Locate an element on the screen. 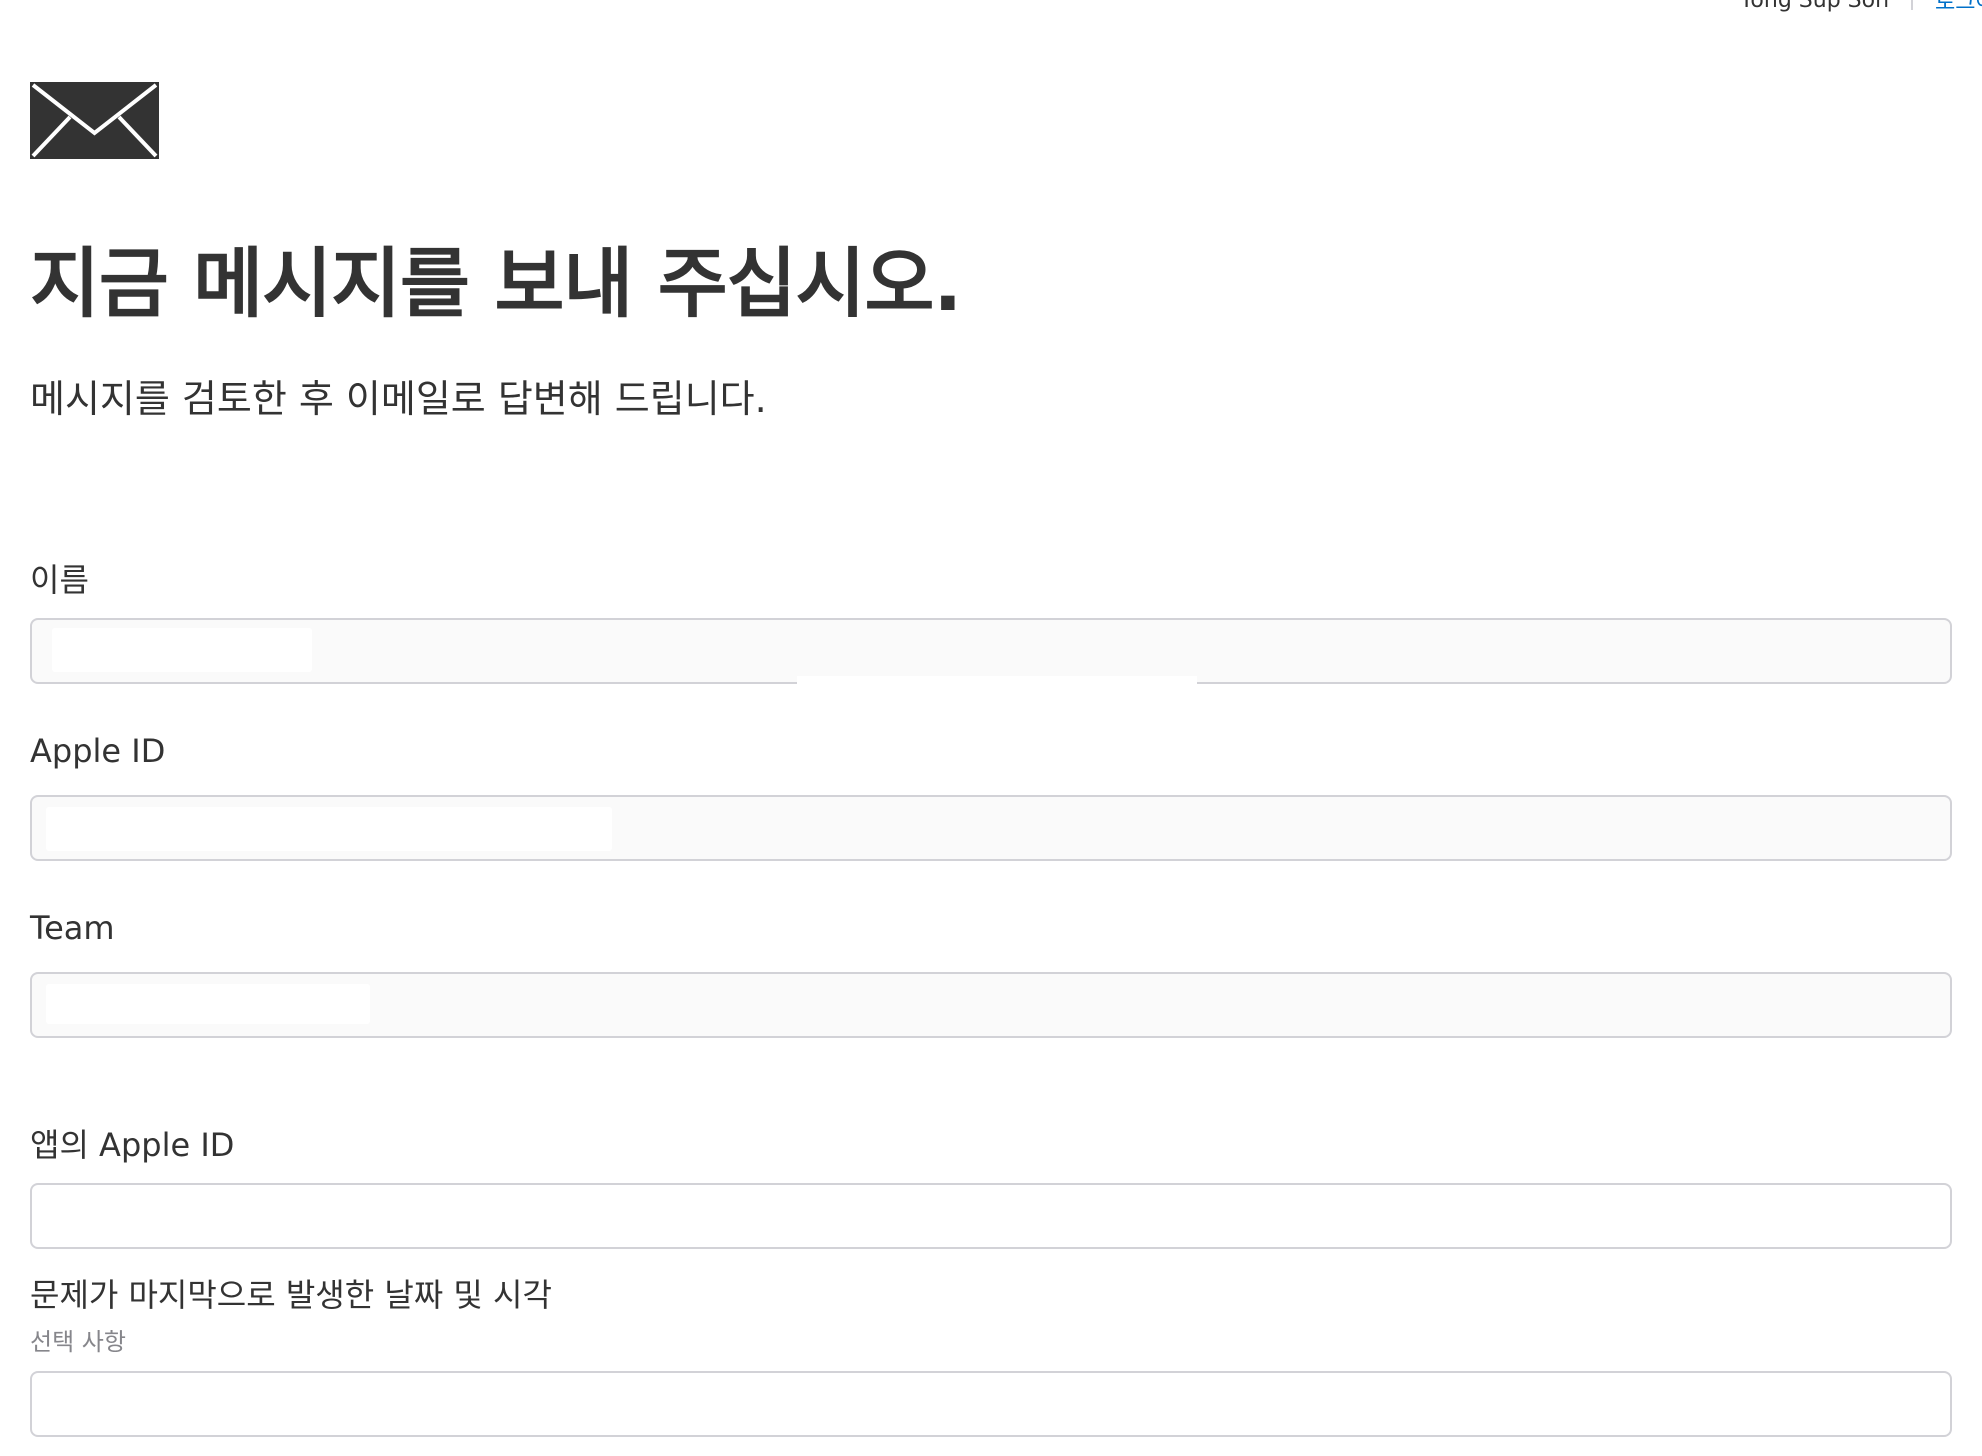 The width and height of the screenshot is (1982, 1456). app-apple-id-field is located at coordinates (991, 1216).